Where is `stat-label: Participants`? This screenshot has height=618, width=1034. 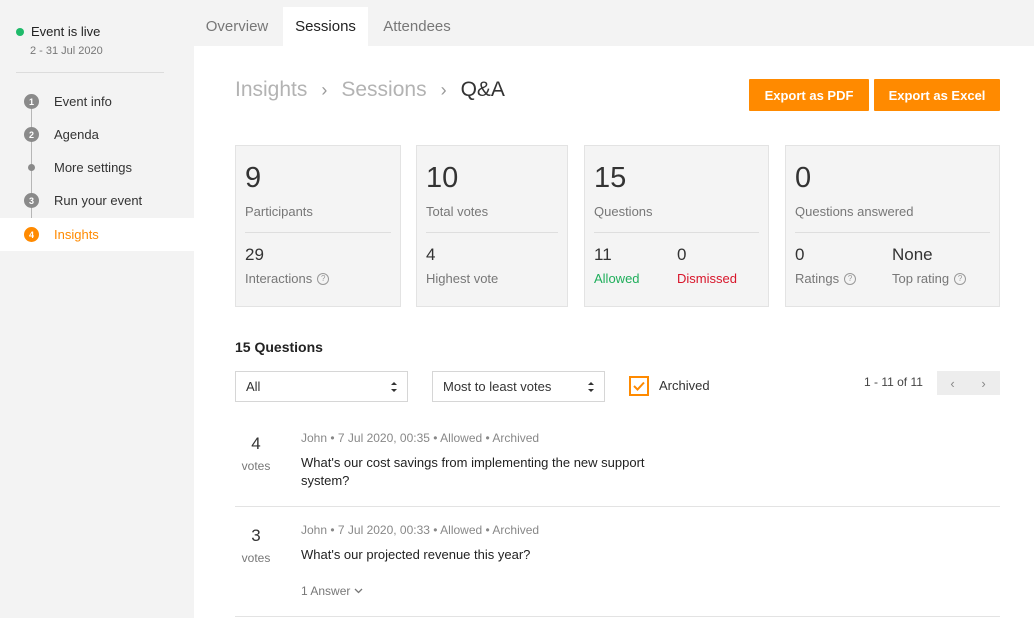
stat-label: Participants is located at coordinates (279, 211).